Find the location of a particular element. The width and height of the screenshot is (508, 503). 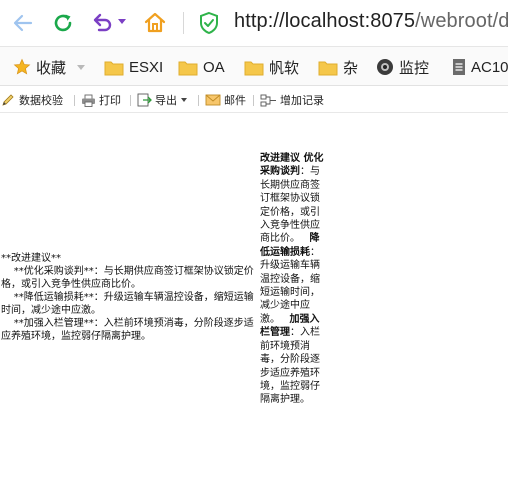

bookmark-ac10: AC10 is located at coordinates (480, 67).